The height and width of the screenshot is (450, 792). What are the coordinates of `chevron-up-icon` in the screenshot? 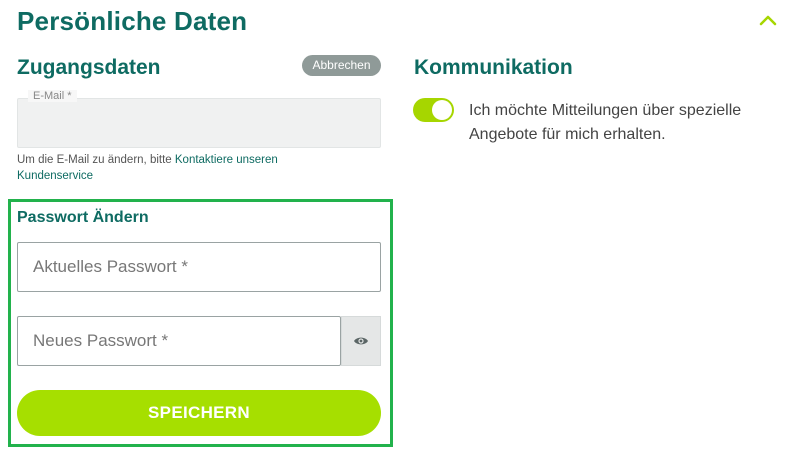 It's located at (768, 20).